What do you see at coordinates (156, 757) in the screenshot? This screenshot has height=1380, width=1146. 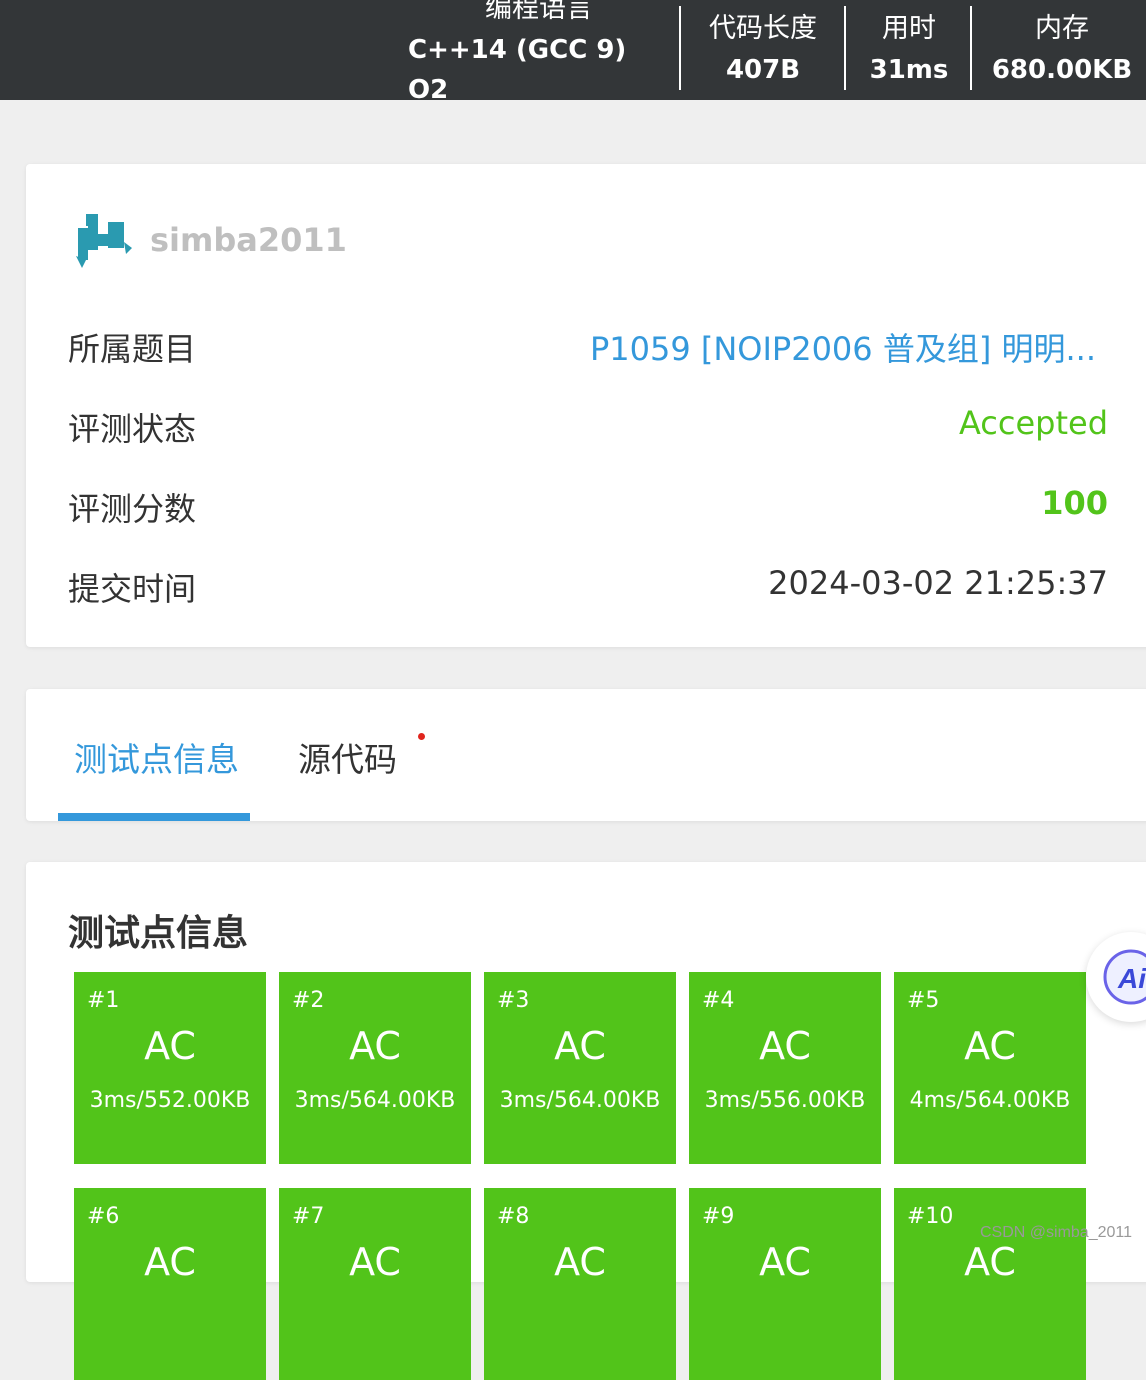 I see `tab-test-info: 测试点信息` at bounding box center [156, 757].